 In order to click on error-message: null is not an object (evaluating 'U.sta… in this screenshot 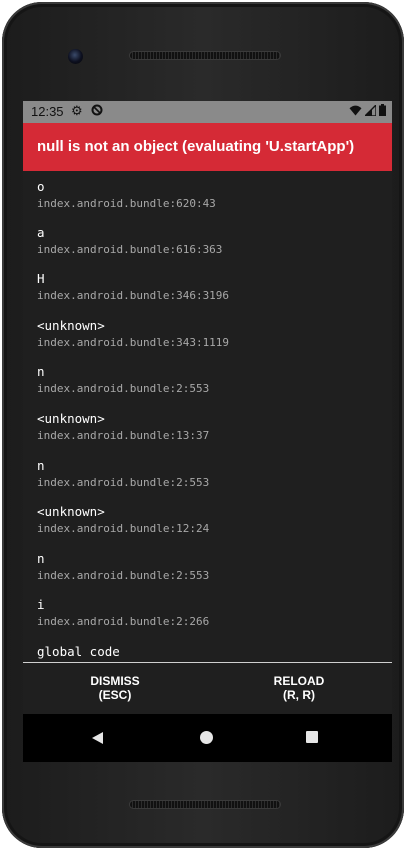, I will do `click(196, 146)`.